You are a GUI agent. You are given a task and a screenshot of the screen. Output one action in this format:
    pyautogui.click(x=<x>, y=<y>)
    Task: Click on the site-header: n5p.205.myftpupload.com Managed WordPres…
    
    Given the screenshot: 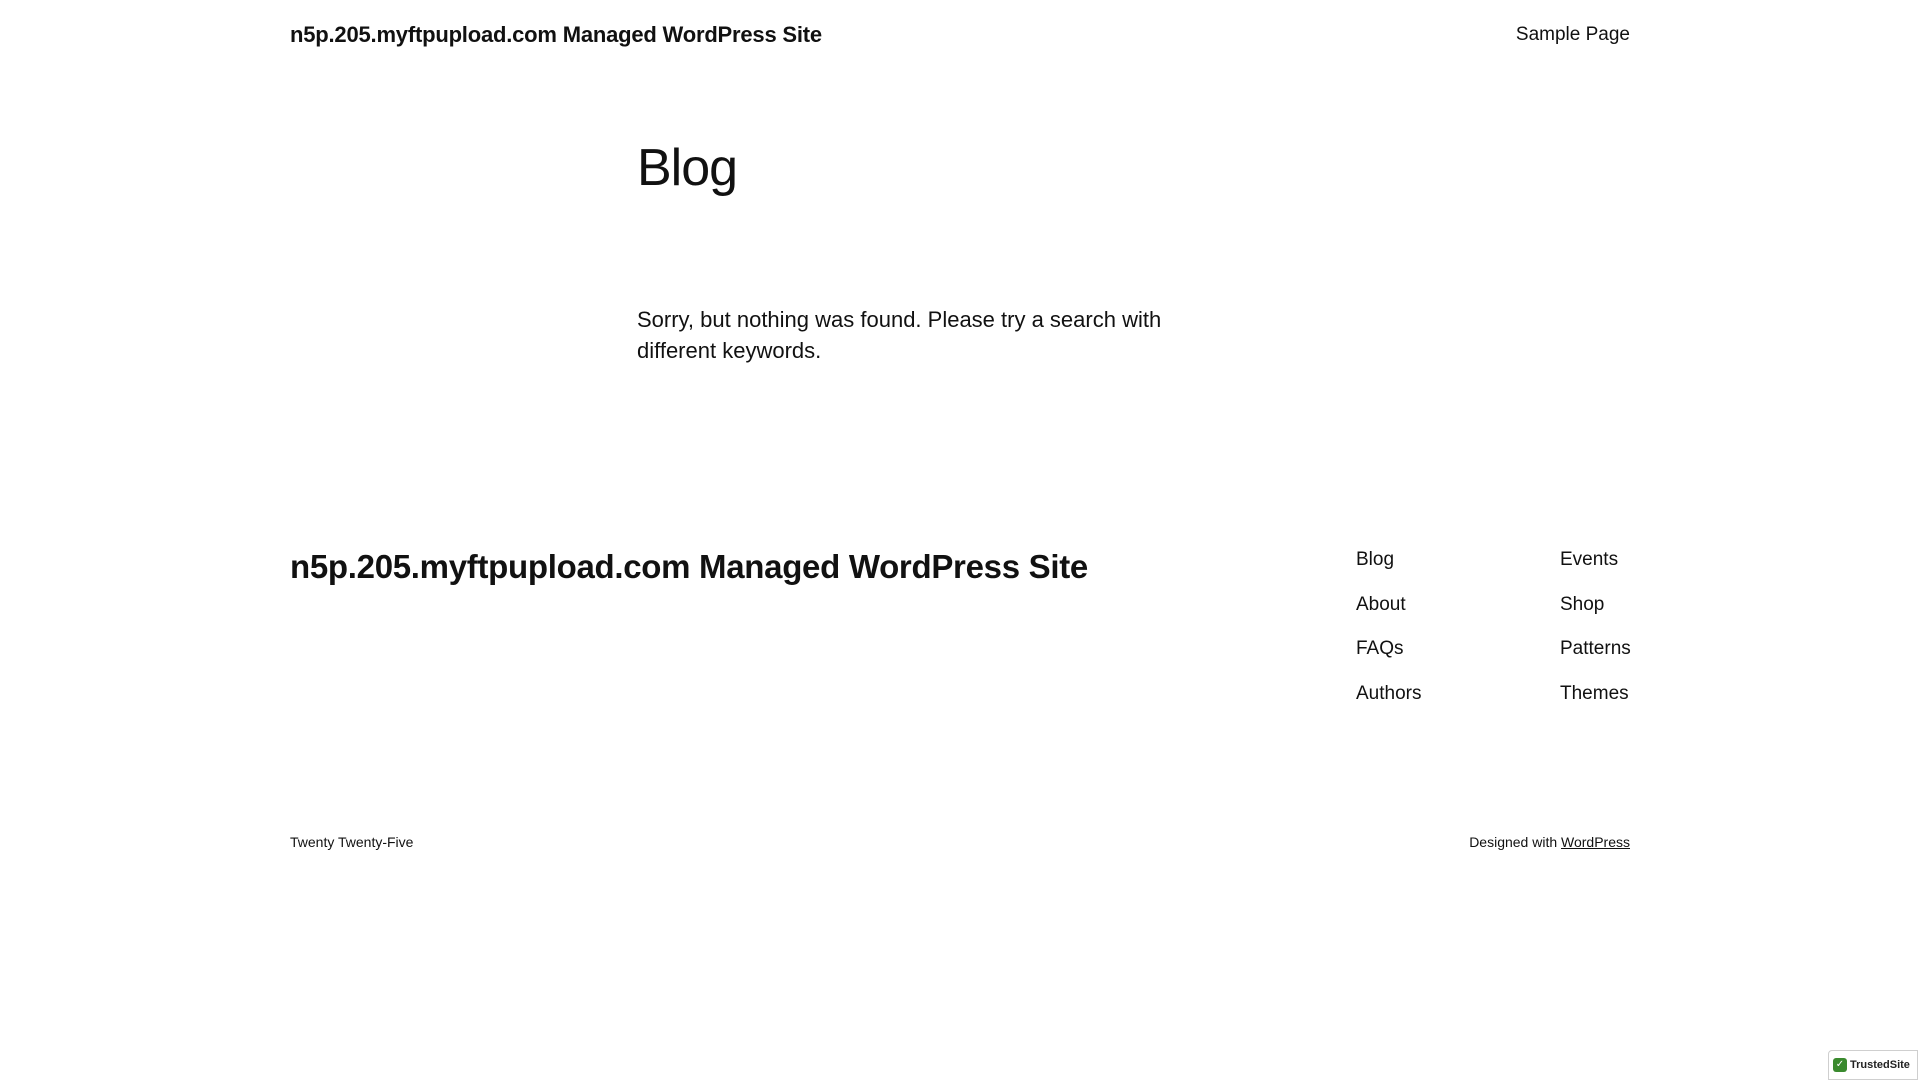 What is the action you would take?
    pyautogui.click(x=960, y=35)
    